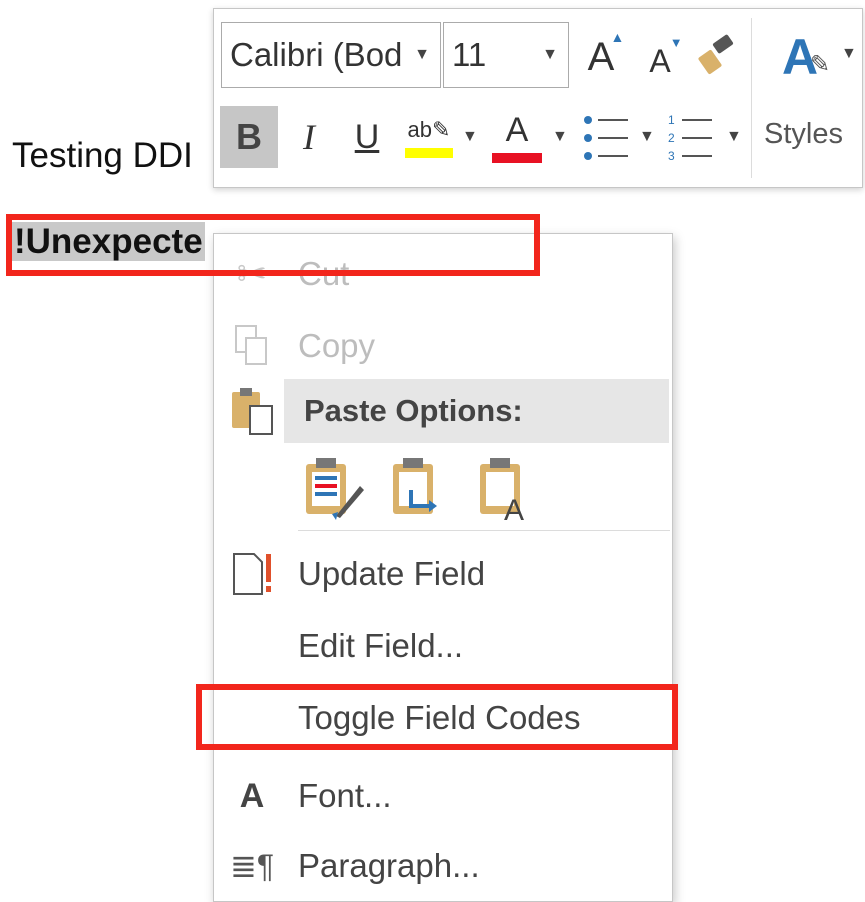  What do you see at coordinates (443, 346) in the screenshot?
I see `menu-item-copy: Copy` at bounding box center [443, 346].